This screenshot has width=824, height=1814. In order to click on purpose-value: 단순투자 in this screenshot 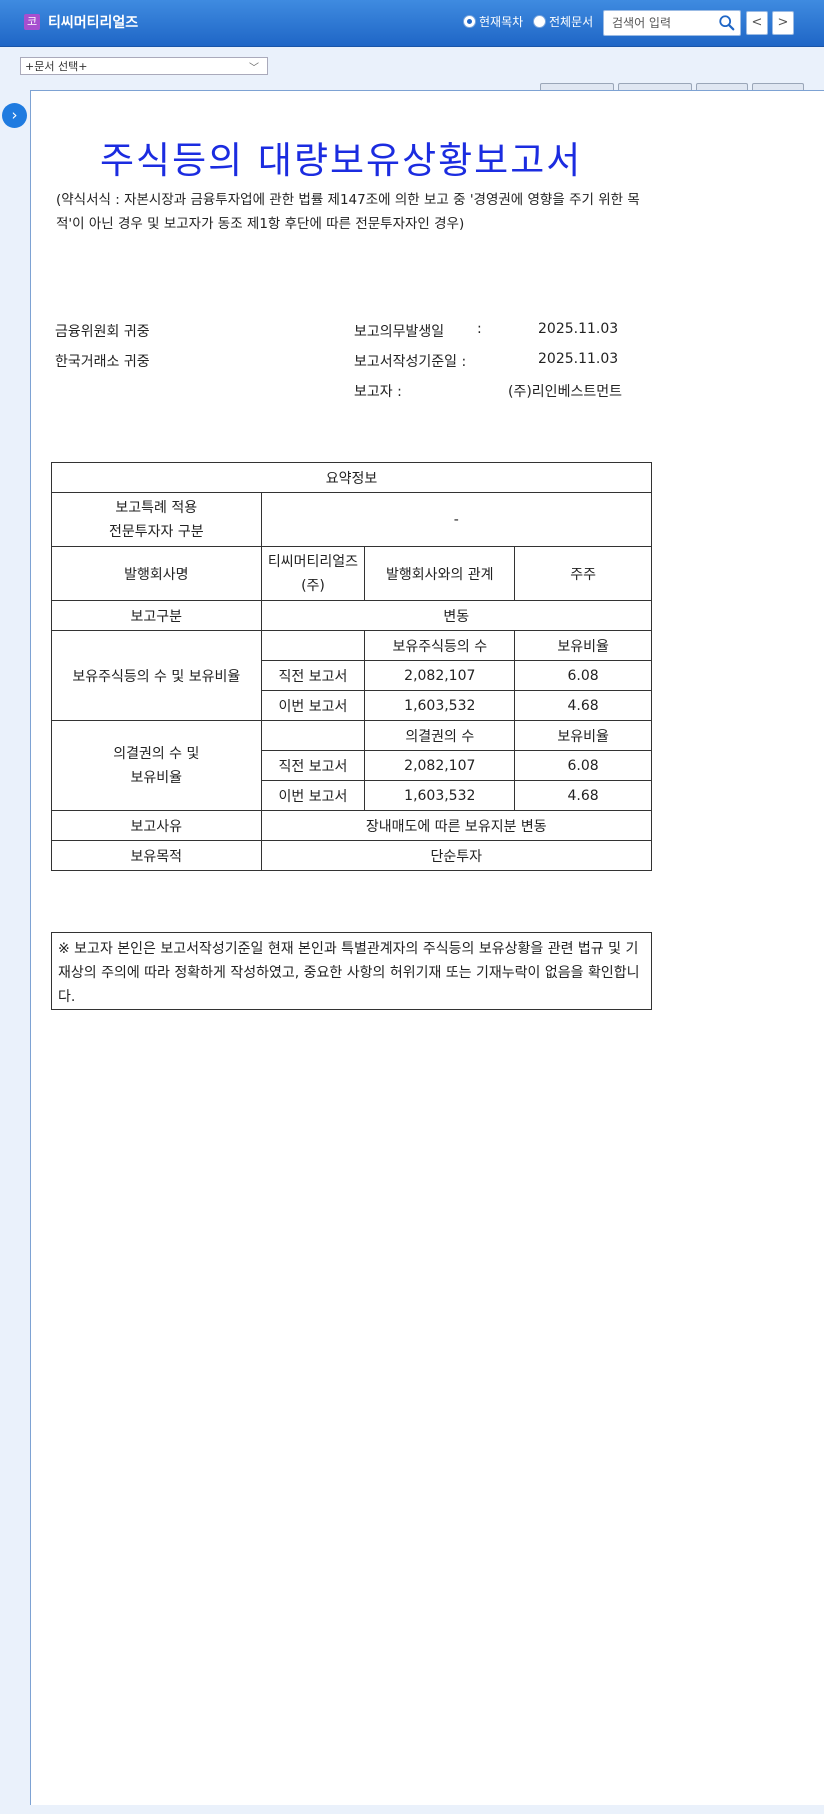, I will do `click(456, 855)`.